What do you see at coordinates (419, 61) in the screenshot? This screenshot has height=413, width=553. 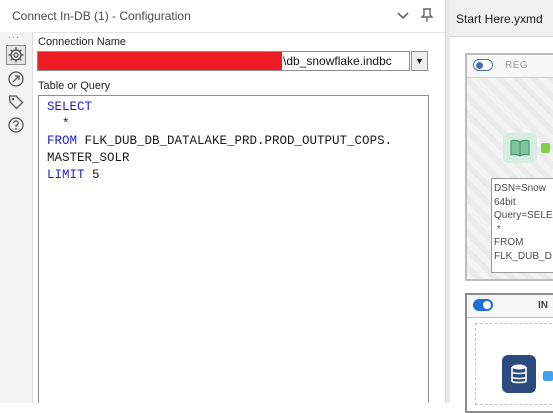 I see `connection-dropdown-button: ▼` at bounding box center [419, 61].